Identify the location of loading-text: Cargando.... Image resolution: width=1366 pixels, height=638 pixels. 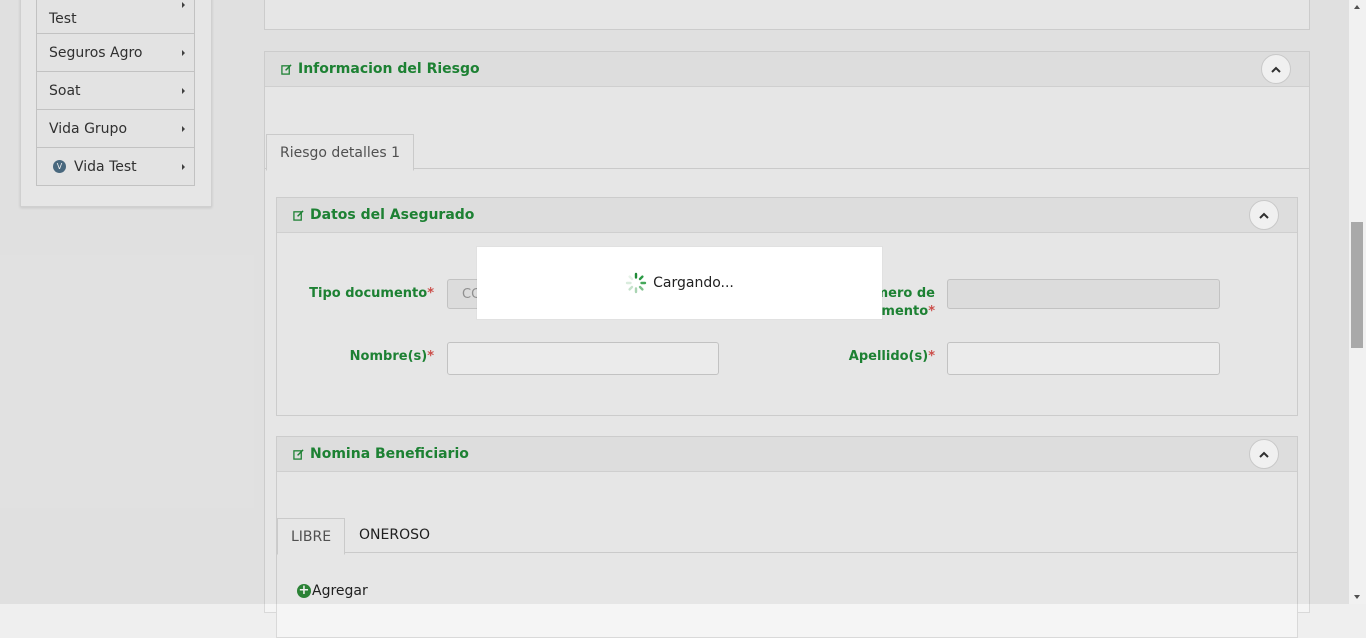
(693, 283).